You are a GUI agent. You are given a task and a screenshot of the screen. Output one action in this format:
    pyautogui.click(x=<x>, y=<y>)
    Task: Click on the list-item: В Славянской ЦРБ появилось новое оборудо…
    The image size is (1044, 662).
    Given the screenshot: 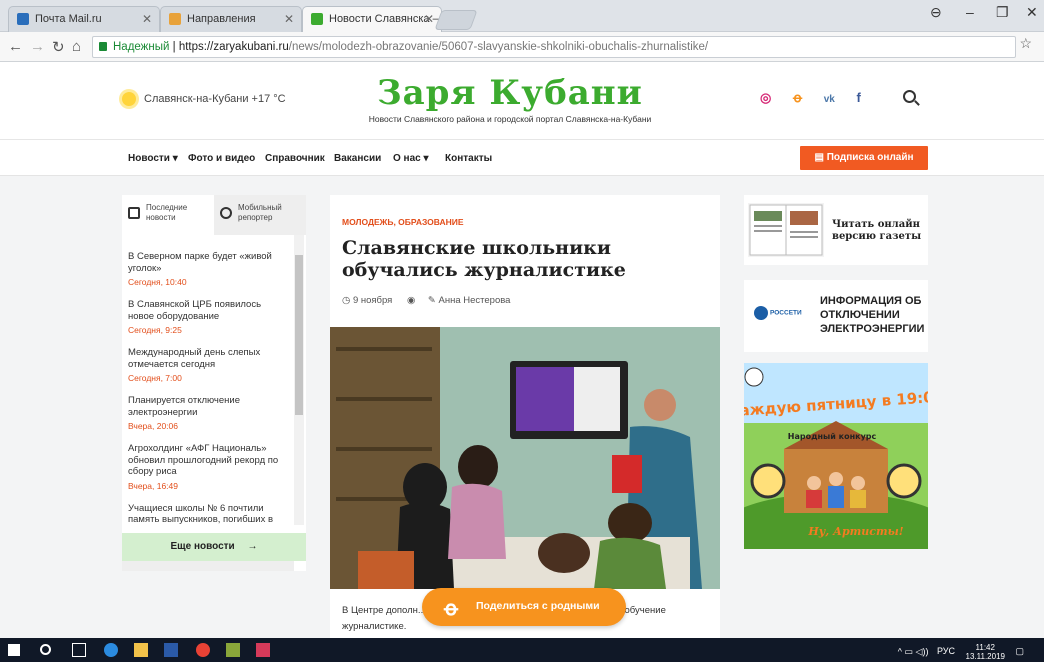 What is the action you would take?
    pyautogui.click(x=211, y=317)
    